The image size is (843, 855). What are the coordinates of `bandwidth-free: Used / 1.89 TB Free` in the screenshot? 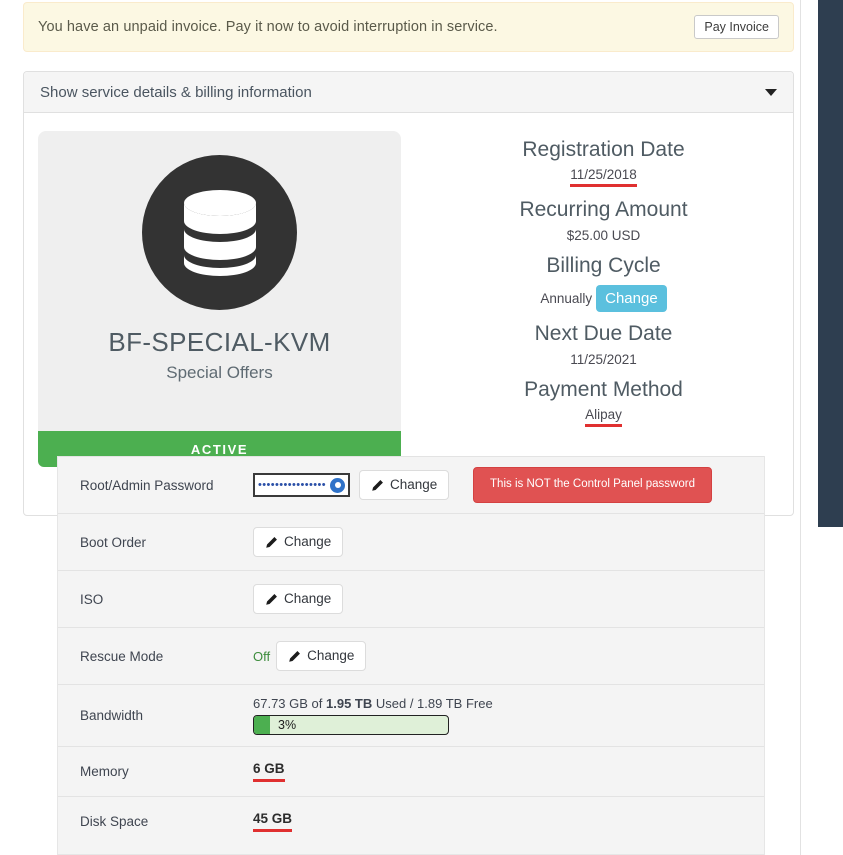 It's located at (432, 703).